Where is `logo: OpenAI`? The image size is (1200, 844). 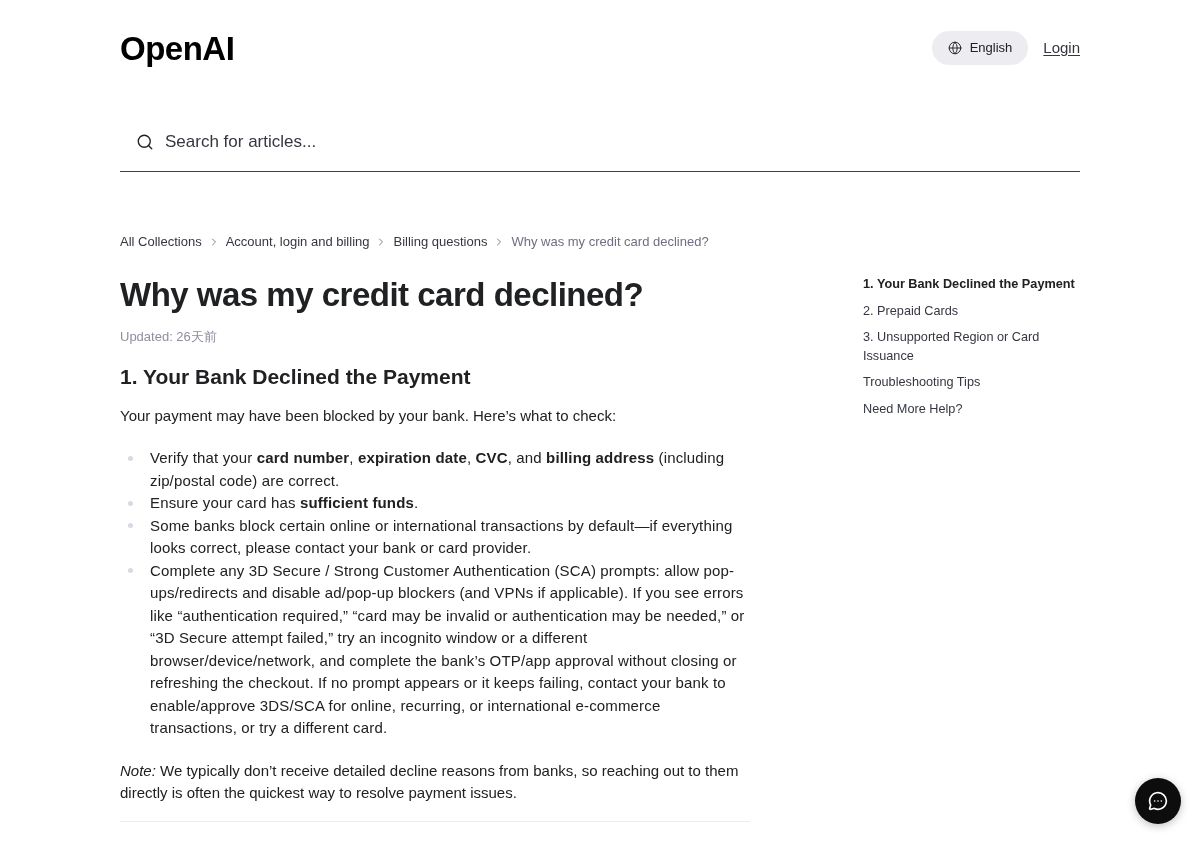
logo: OpenAI is located at coordinates (177, 48).